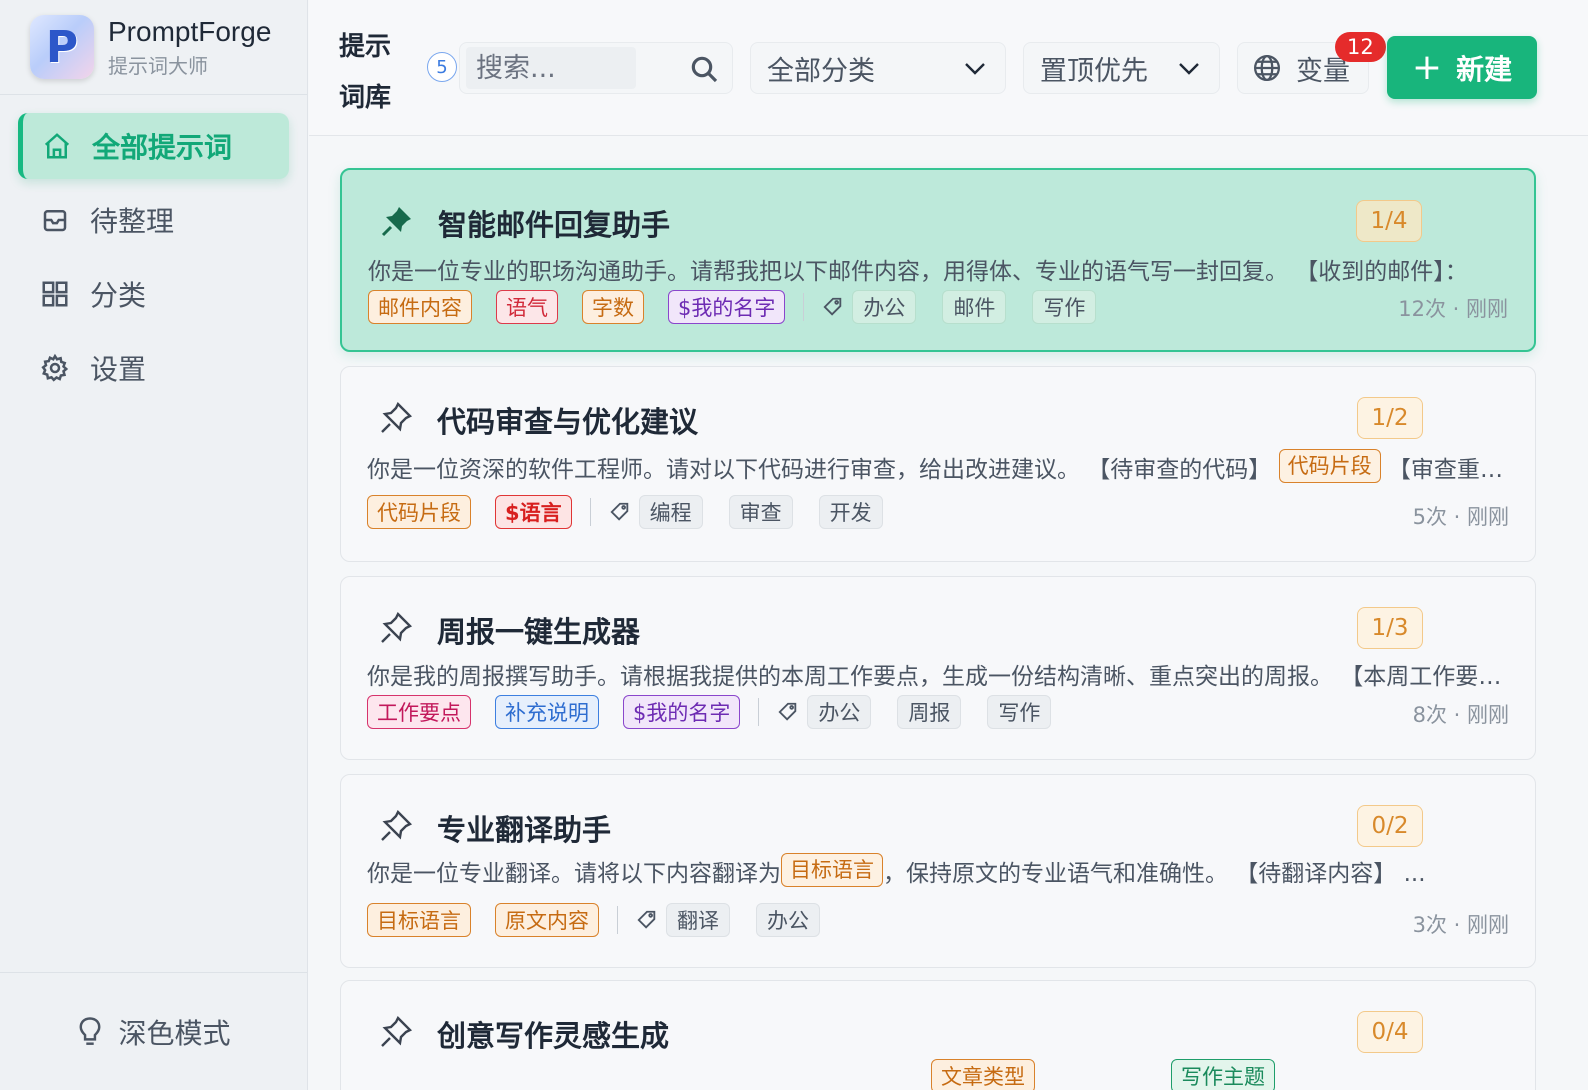  Describe the element at coordinates (551, 68) in the screenshot. I see `search-input` at that location.